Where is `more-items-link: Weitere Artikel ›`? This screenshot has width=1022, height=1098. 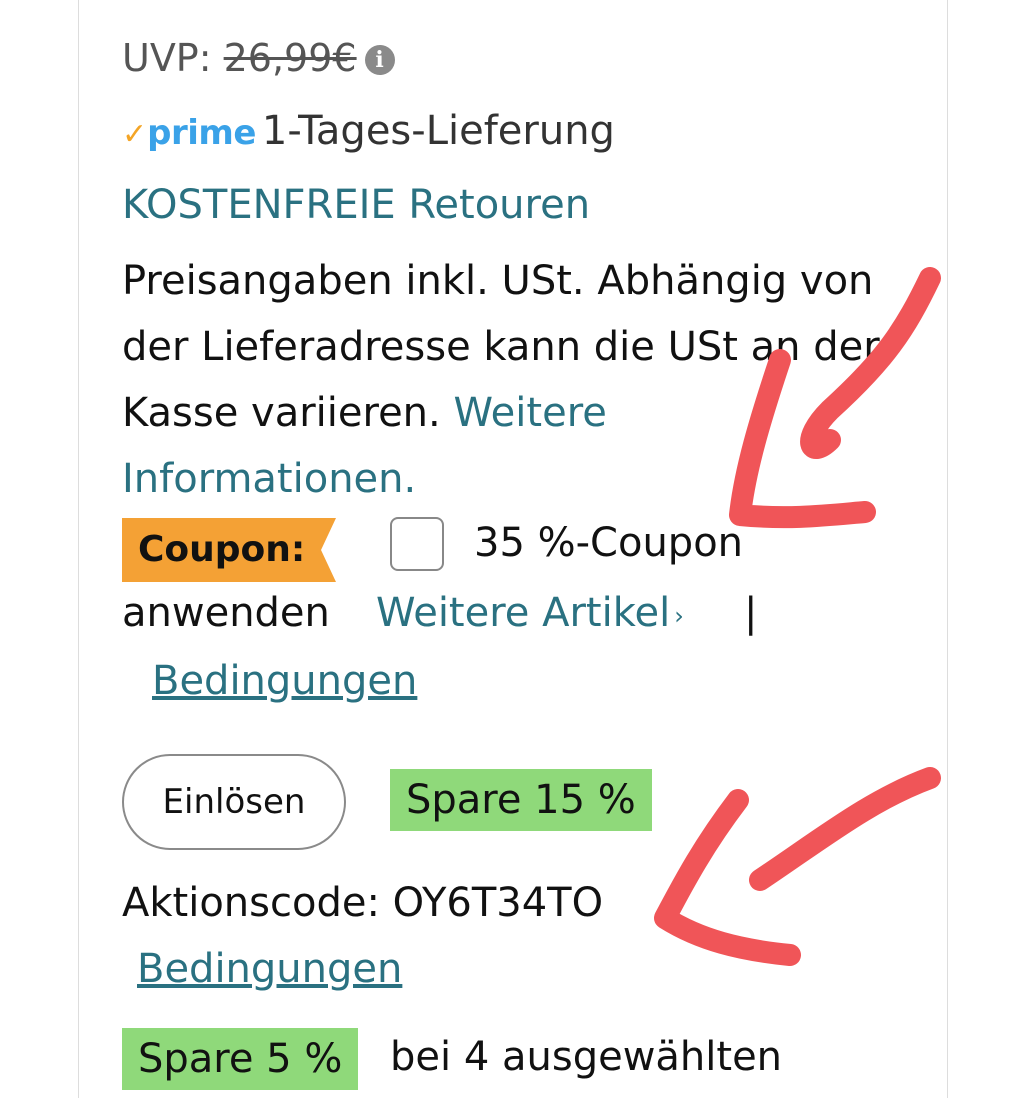
more-items-link: Weitere Artikel › is located at coordinates (530, 613).